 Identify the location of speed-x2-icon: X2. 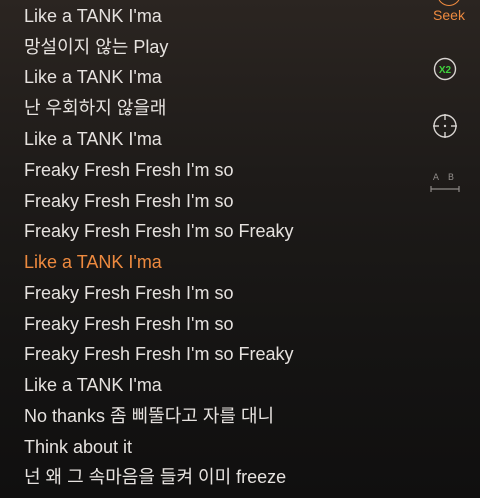
(445, 69).